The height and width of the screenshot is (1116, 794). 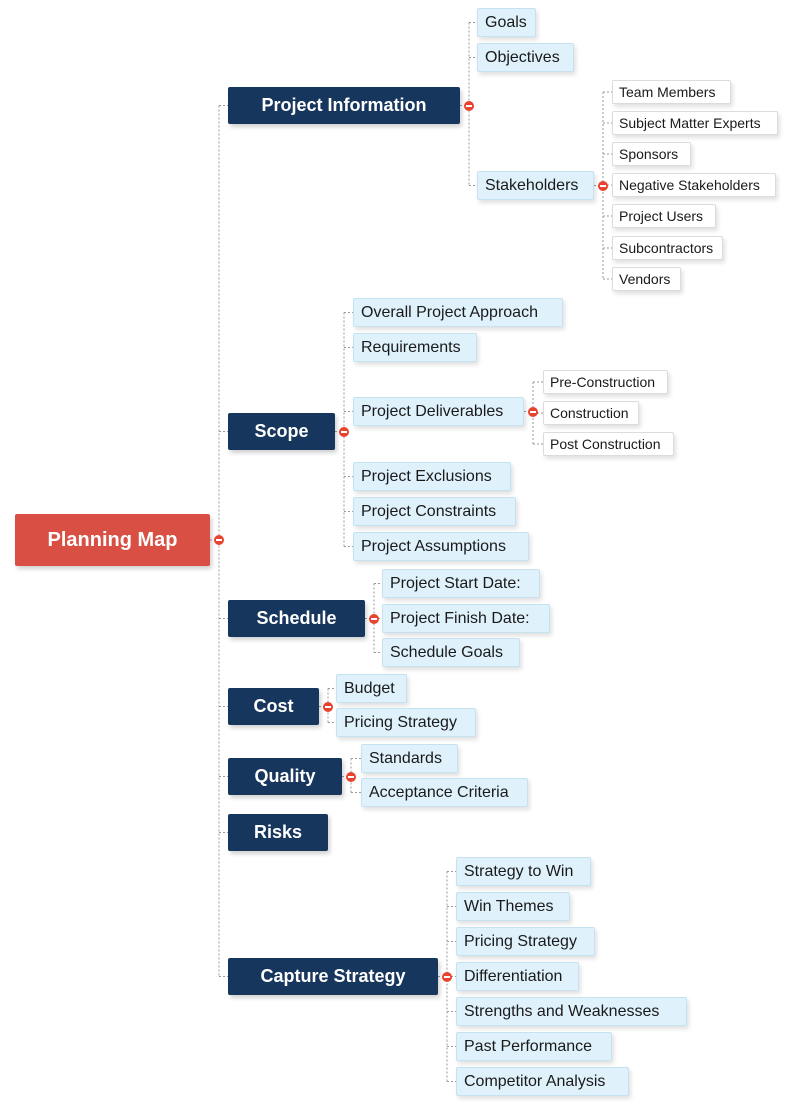 What do you see at coordinates (513, 906) in the screenshot?
I see `subtopic-win-themes: Win Themes` at bounding box center [513, 906].